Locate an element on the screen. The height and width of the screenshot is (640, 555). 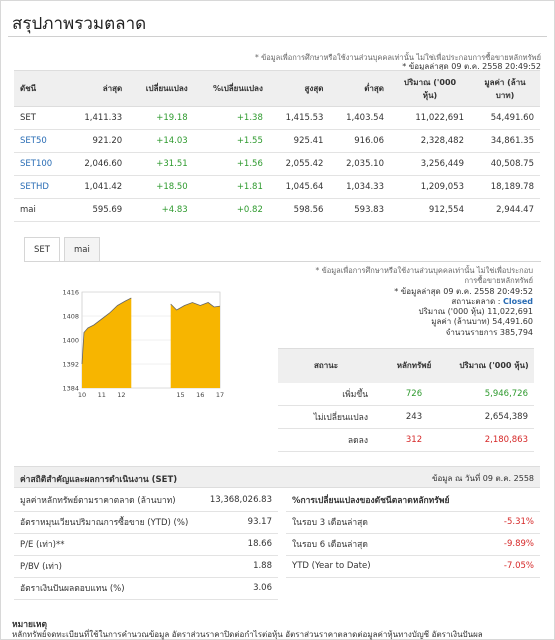
stat-label: อัตราหมุนเวียนปริมาณการซื้อขาย (YTD) (%) is located at coordinates (108, 522).